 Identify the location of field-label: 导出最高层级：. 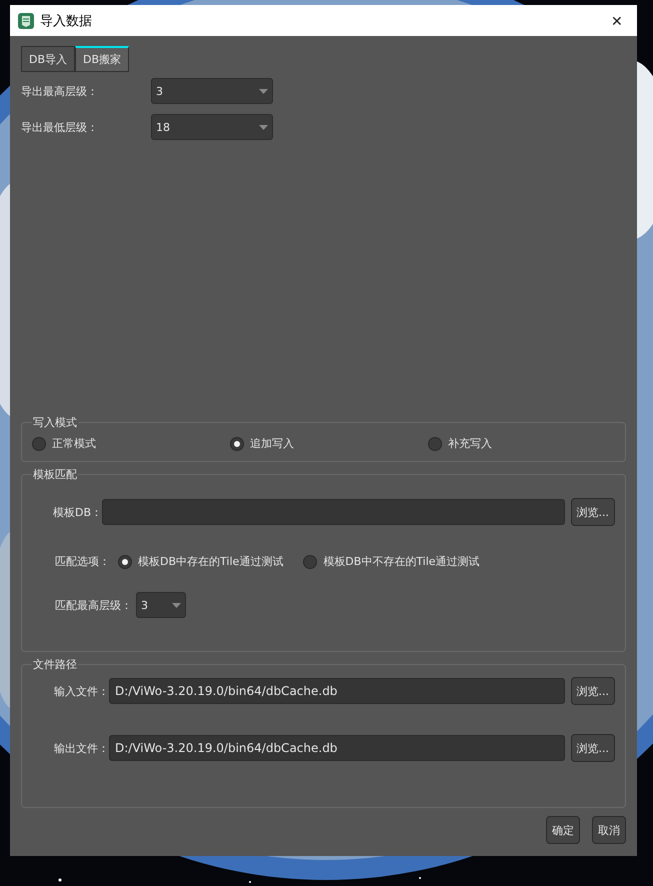
(60, 91).